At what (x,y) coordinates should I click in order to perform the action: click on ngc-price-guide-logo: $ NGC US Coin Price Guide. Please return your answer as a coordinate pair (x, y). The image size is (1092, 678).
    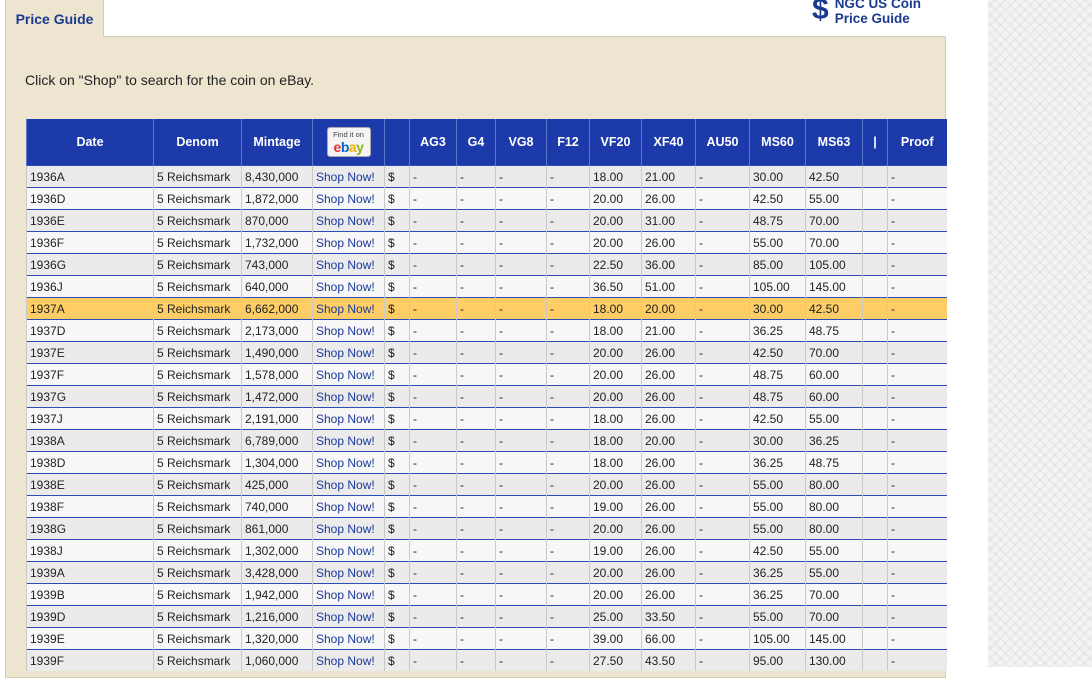
    Looking at the image, I should click on (866, 13).